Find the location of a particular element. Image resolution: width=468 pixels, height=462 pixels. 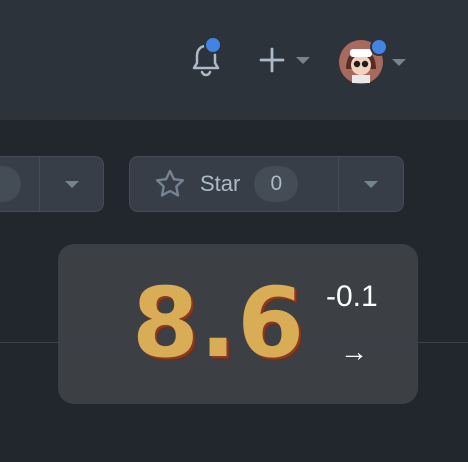

watch-button is located at coordinates (19, 184).